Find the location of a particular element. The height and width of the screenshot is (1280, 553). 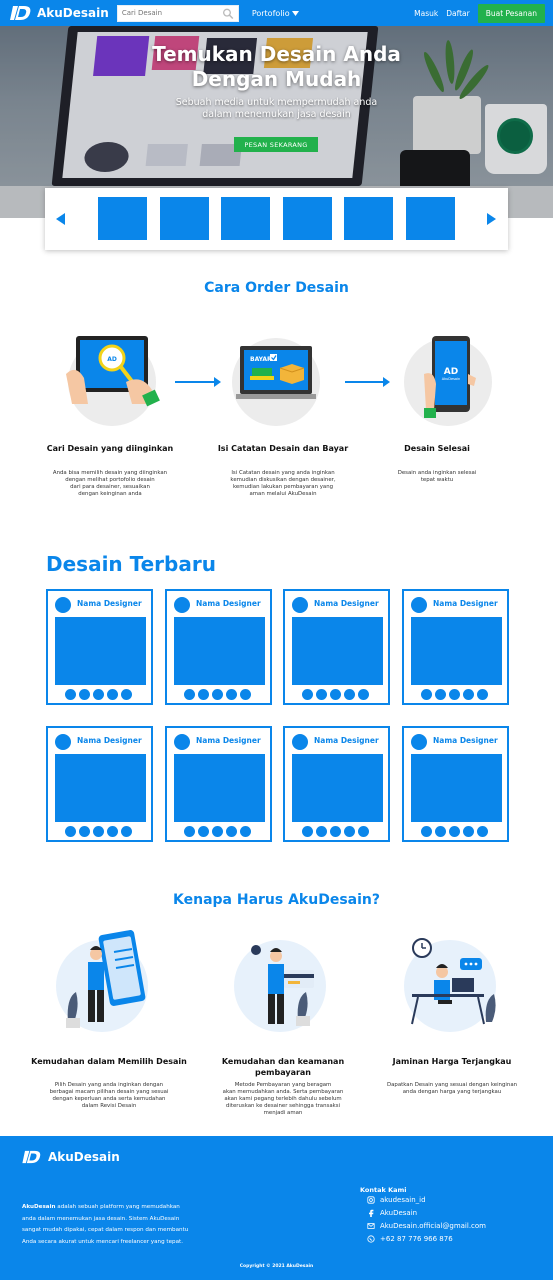

portfolio-dropdown: Portofolio is located at coordinates (275, 13).